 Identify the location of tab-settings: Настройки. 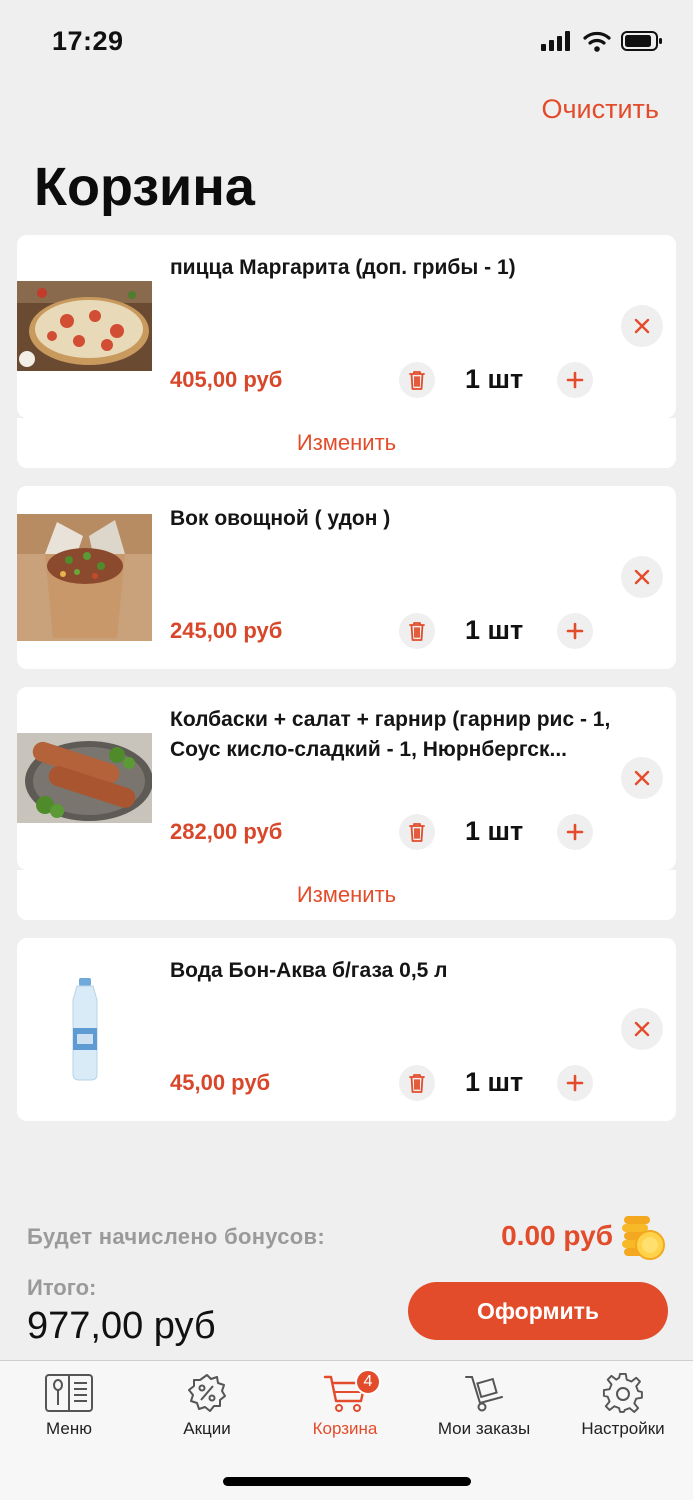
(623, 1403).